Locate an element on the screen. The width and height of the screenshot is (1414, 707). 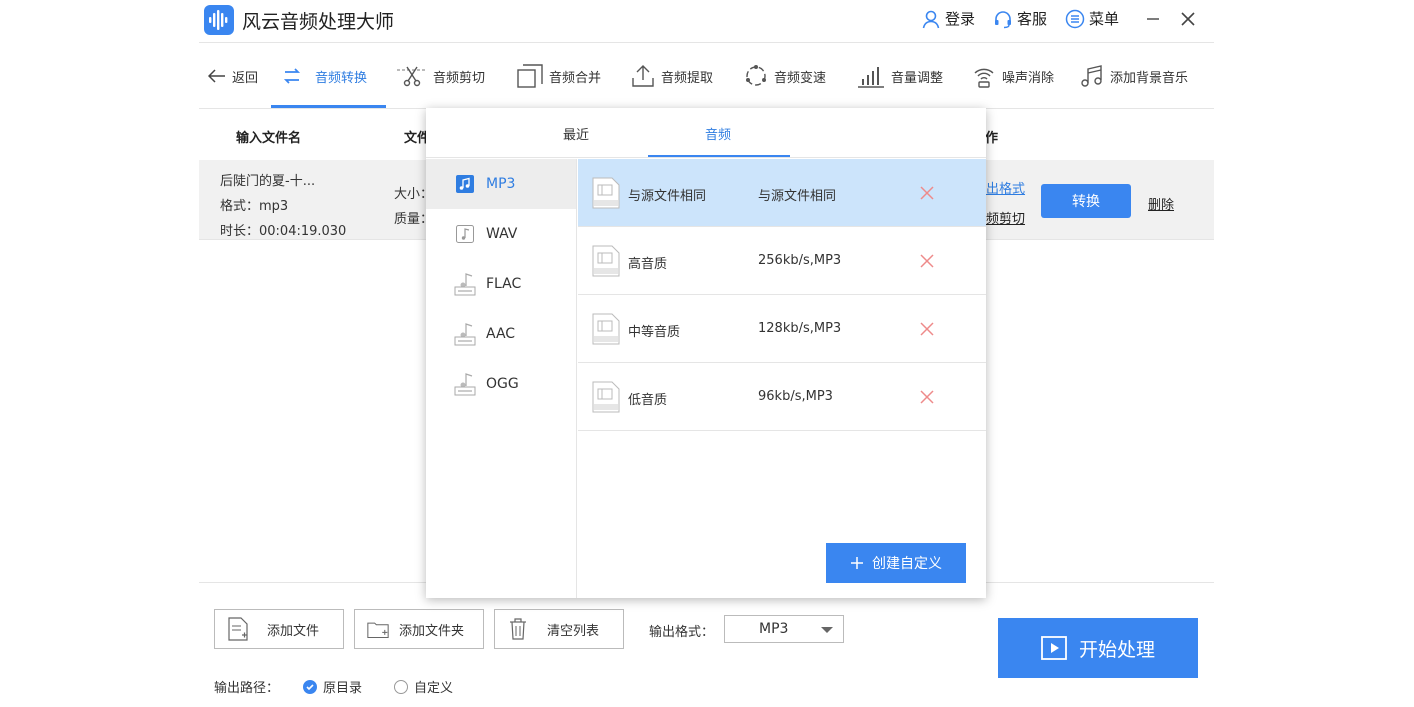
format-list: MP3 WAV FLAC AAC OGG is located at coordinates (501, 378).